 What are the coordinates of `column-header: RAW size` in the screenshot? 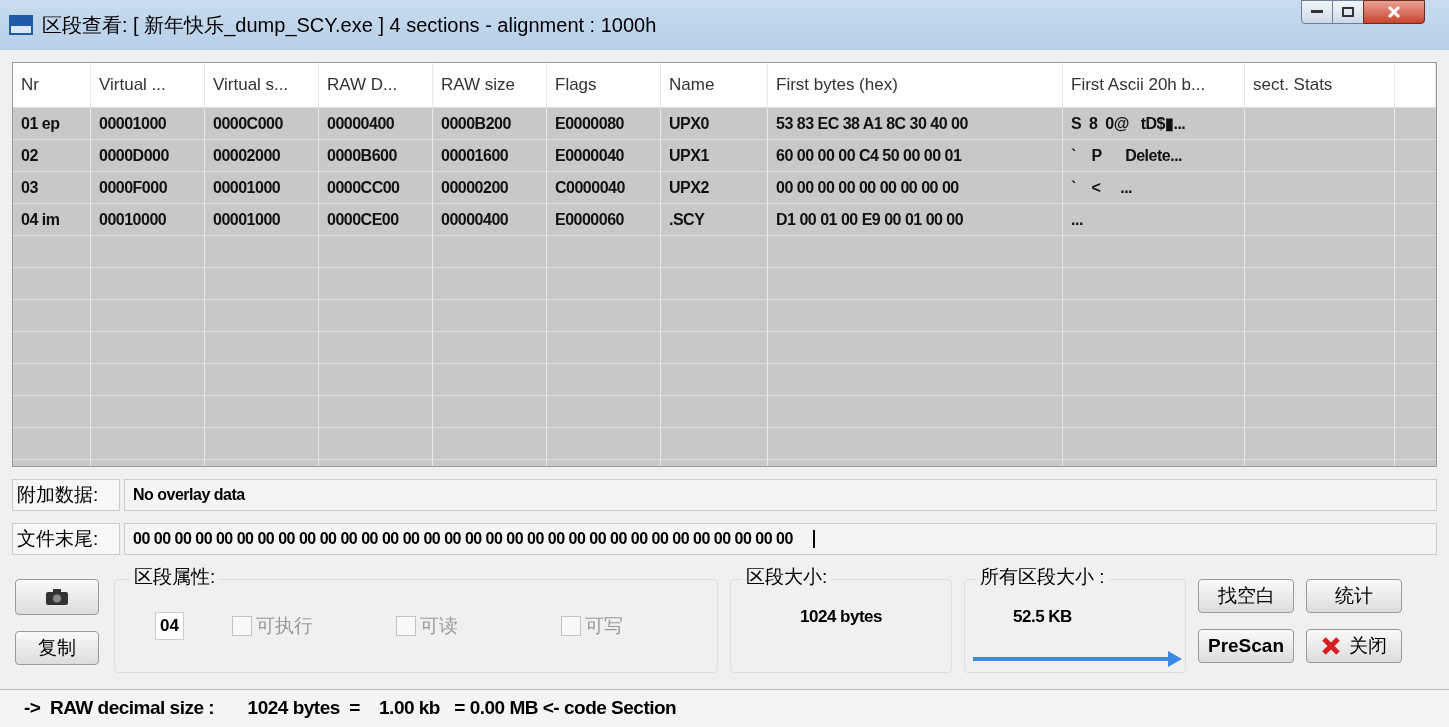 It's located at (490, 85).